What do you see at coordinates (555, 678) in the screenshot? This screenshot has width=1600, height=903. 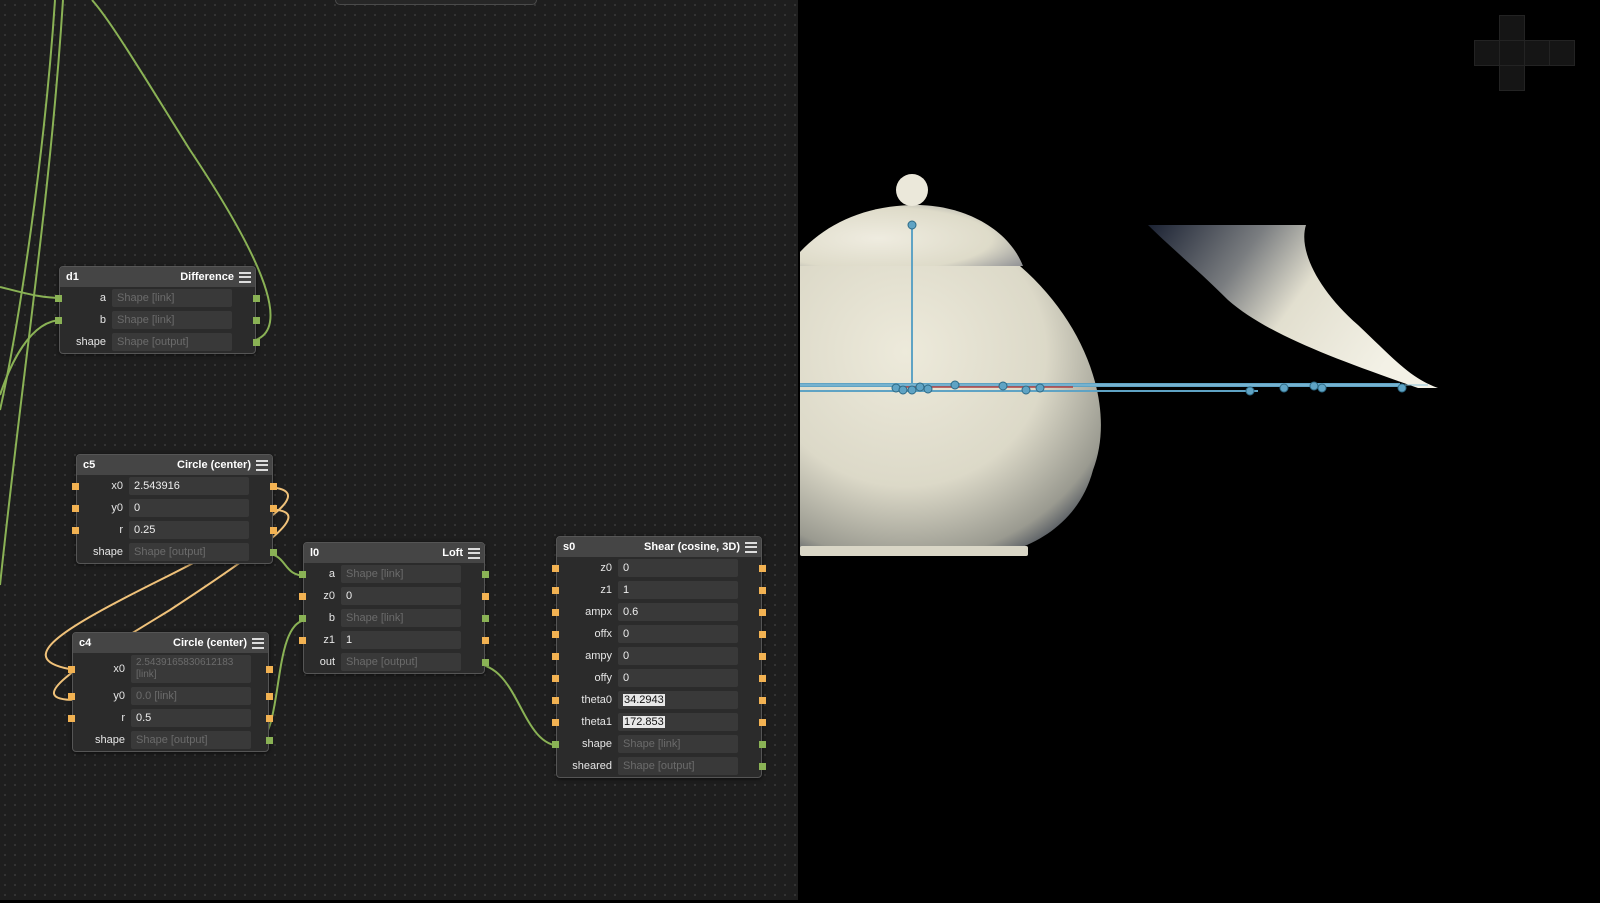 I see `input-port-offy` at bounding box center [555, 678].